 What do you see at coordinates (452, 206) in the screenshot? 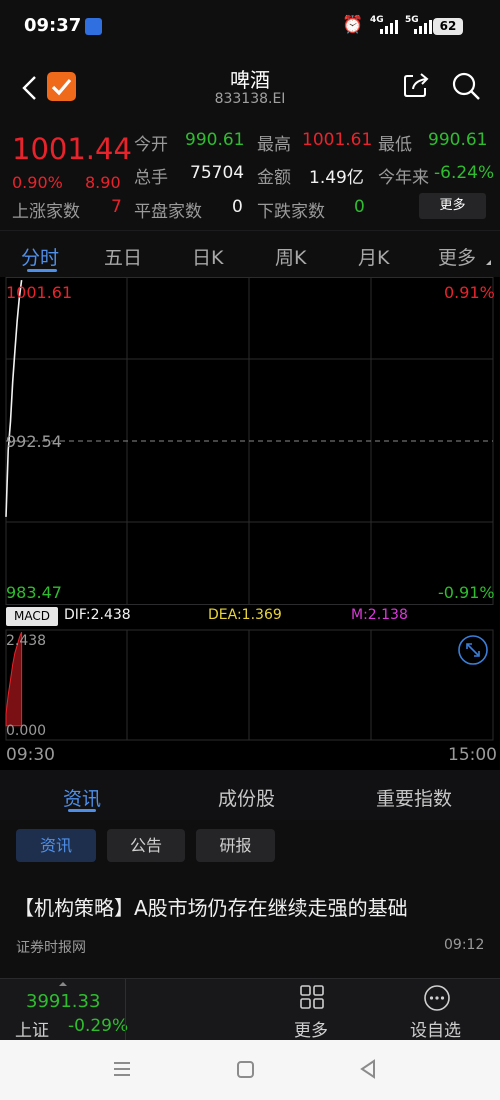
I see `more-button: 更多` at bounding box center [452, 206].